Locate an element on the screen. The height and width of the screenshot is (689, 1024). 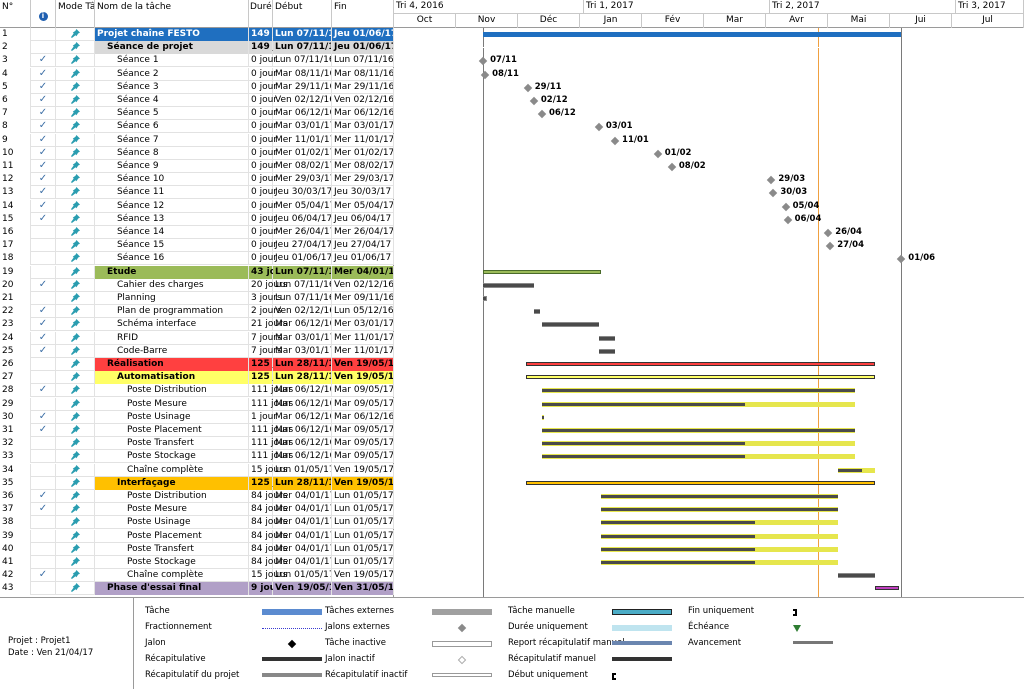
task-name-cell: Chaîne complète is located at coordinates (172, 470).